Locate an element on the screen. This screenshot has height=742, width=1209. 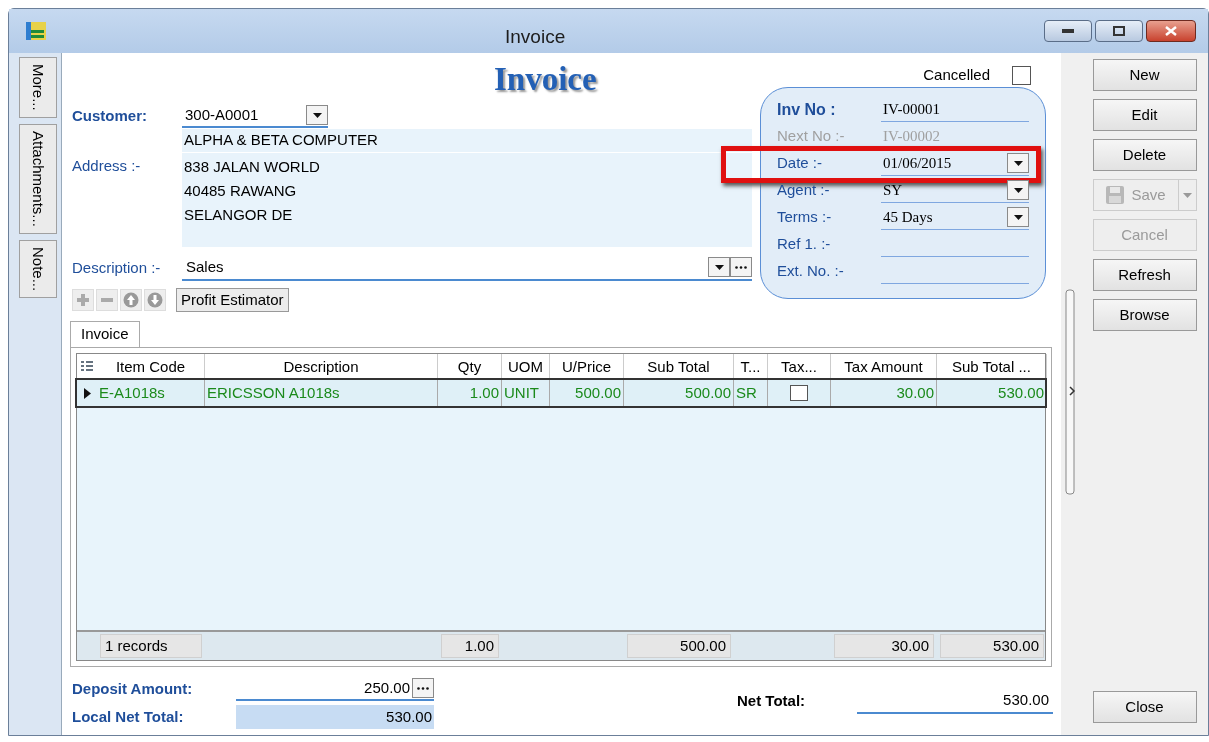
field-label: Ref 1. :- is located at coordinates (804, 244).